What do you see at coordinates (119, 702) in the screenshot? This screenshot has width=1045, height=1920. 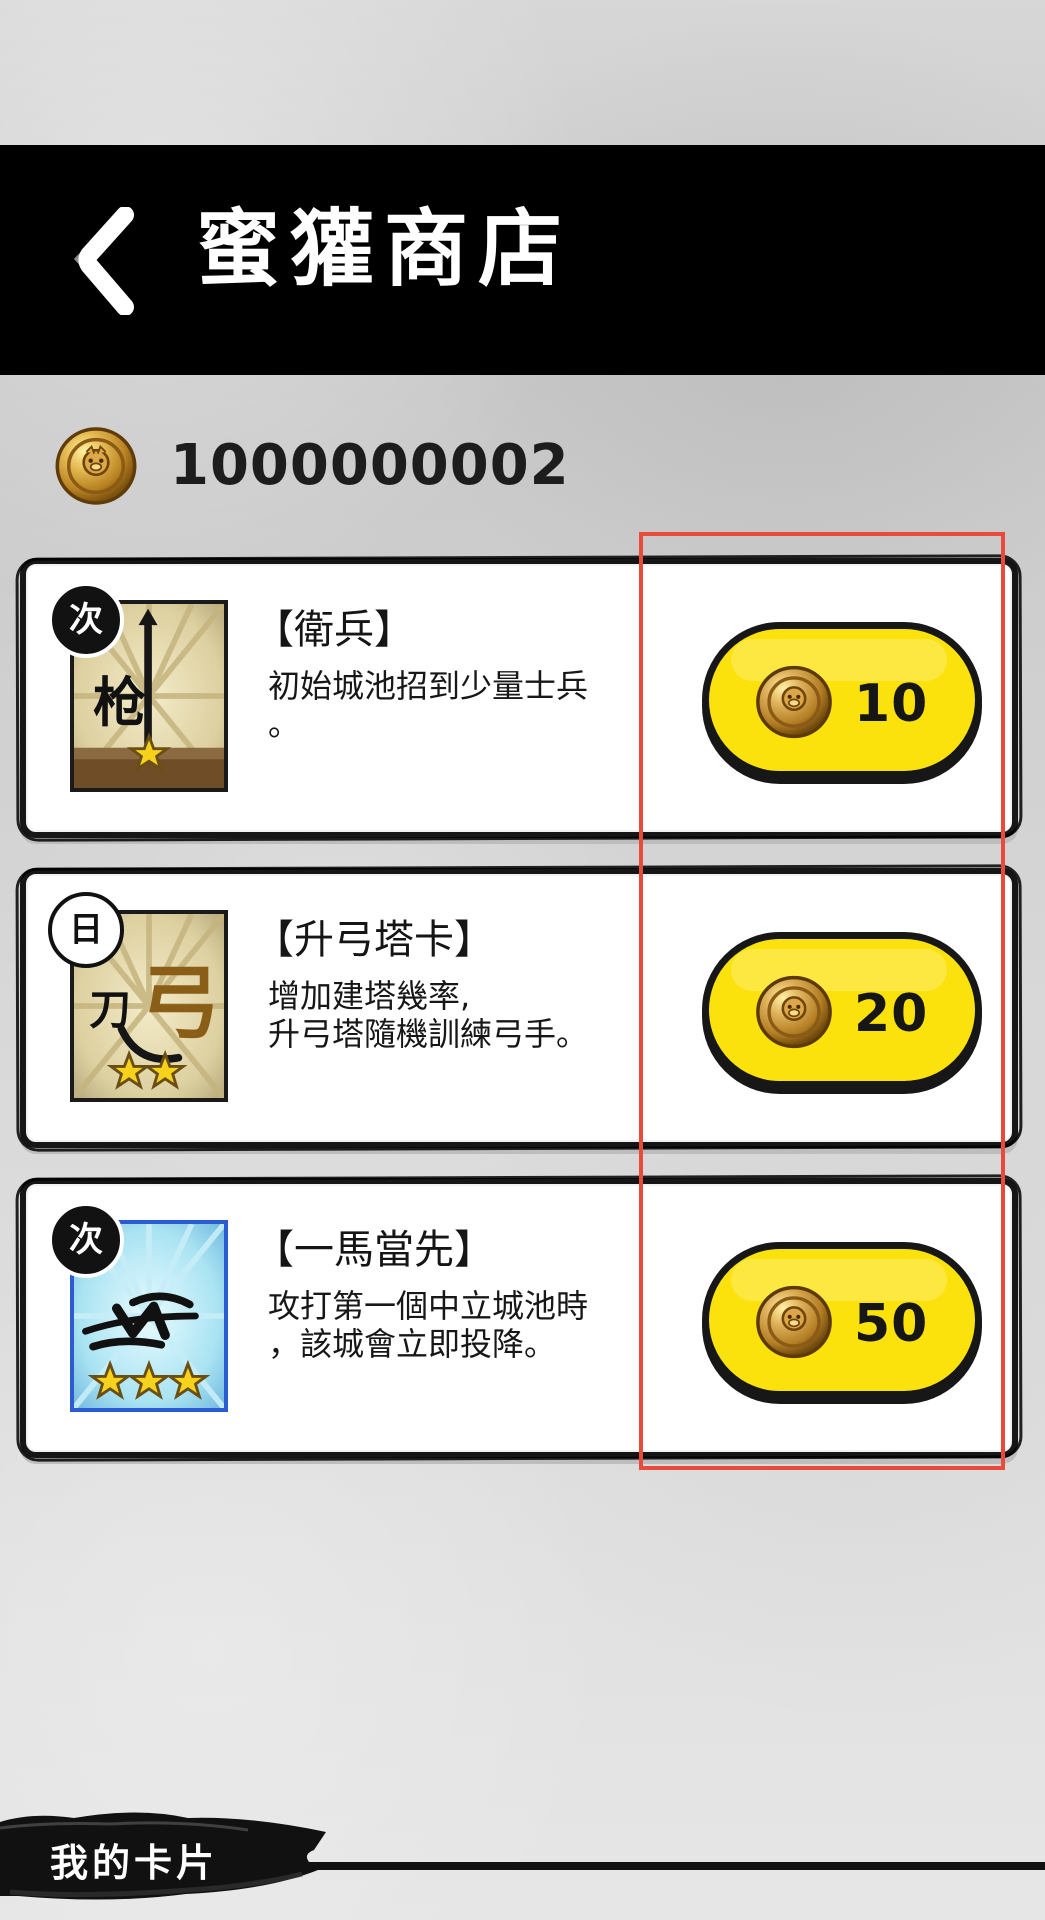 I see `svg-text: 枪` at bounding box center [119, 702].